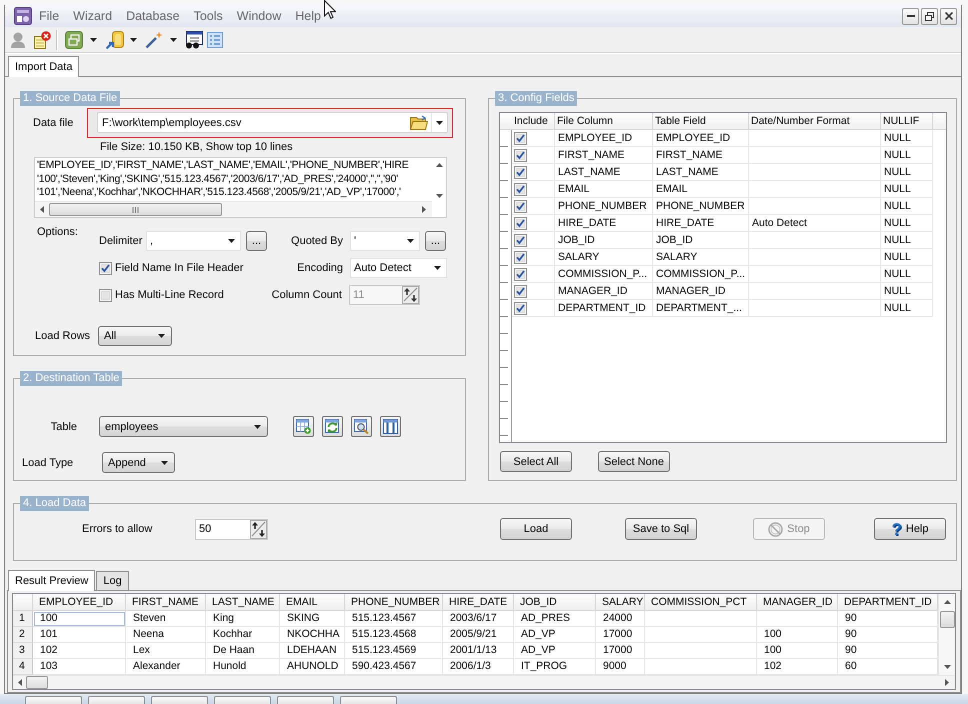 The height and width of the screenshot is (704, 968). Describe the element at coordinates (183, 426) in the screenshot. I see `table-dropdown: employees` at that location.